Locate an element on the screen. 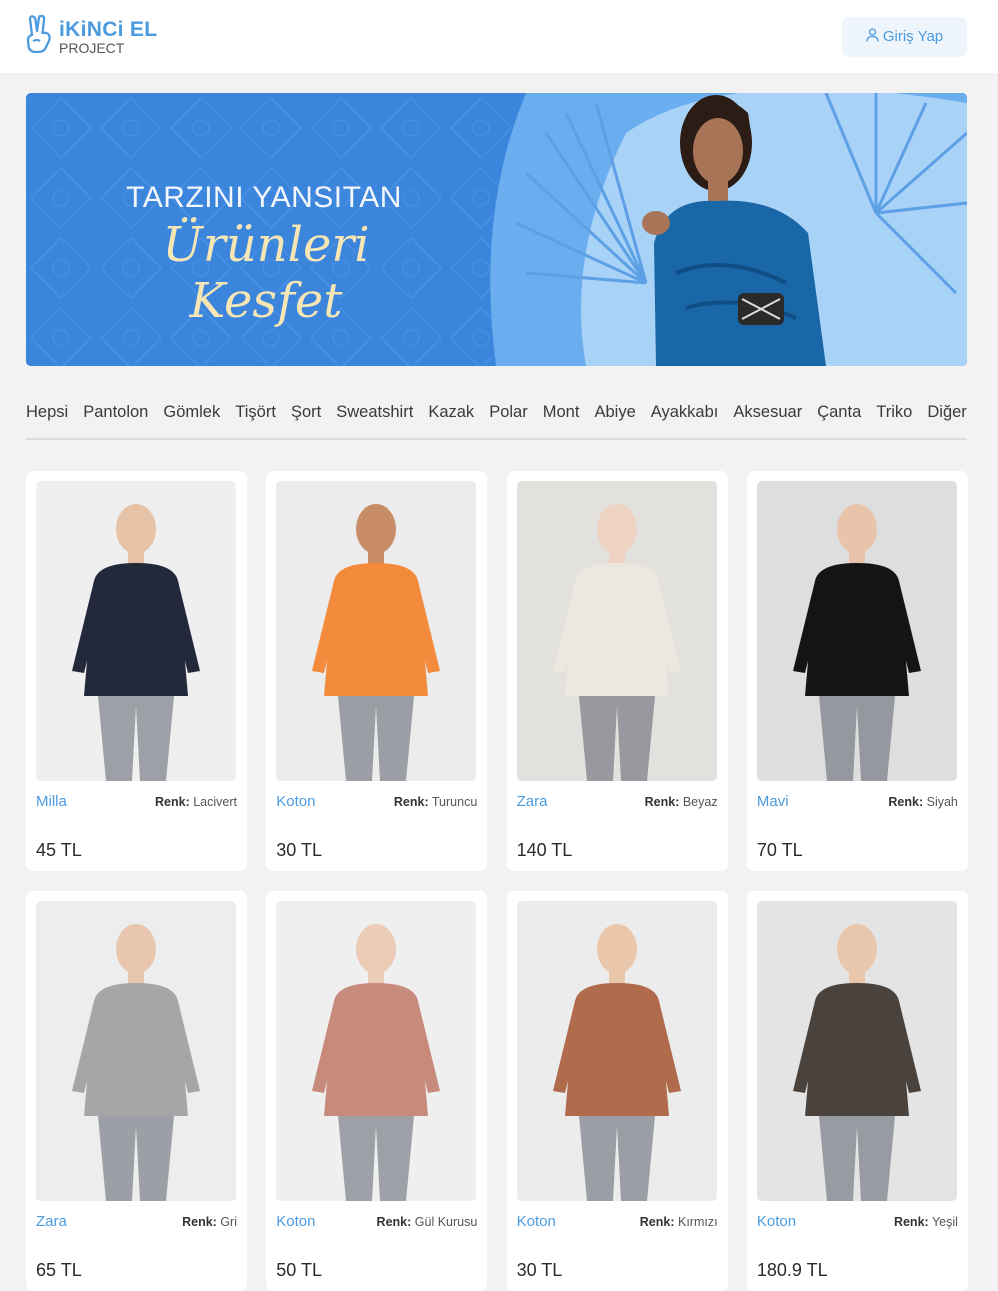  category-tab: Polar is located at coordinates (508, 407).